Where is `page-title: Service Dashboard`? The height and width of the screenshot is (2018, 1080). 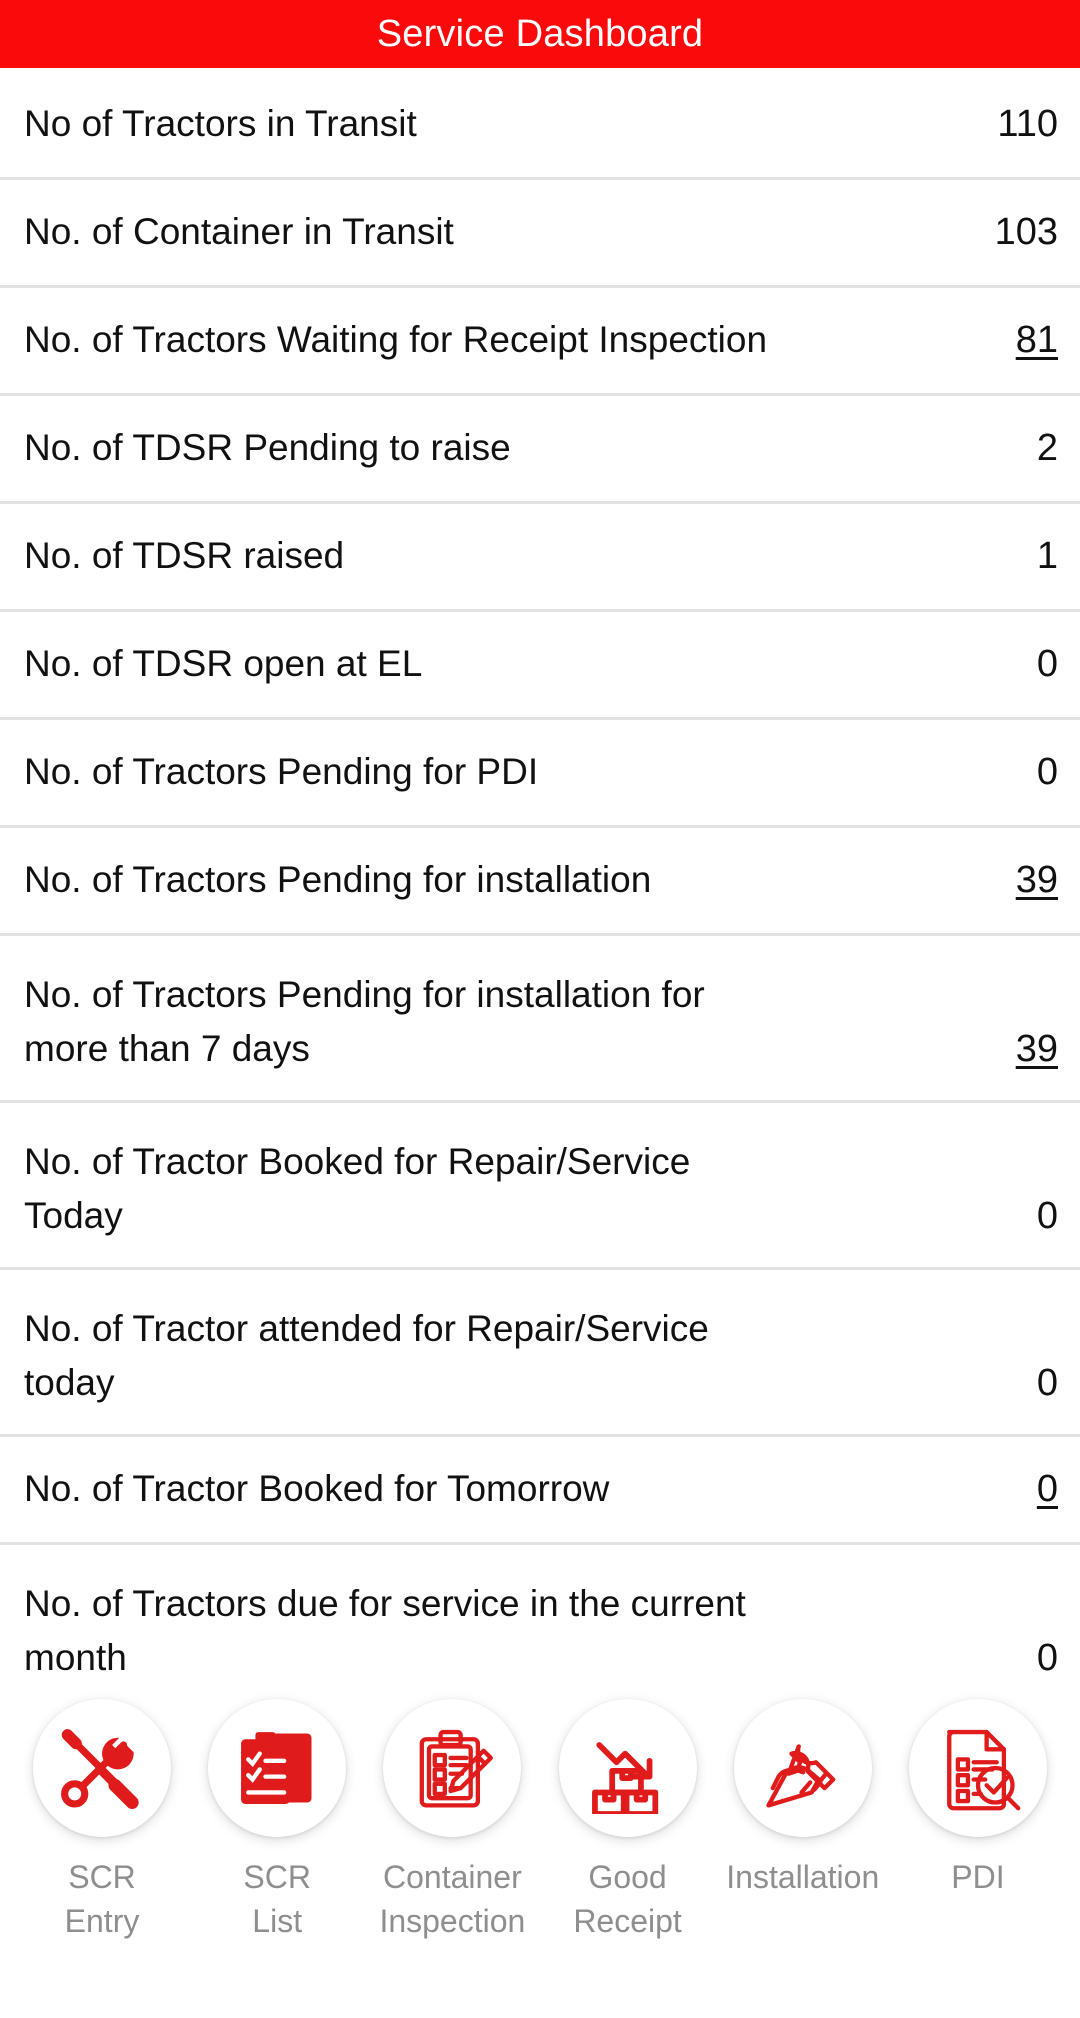
page-title: Service Dashboard is located at coordinates (540, 33).